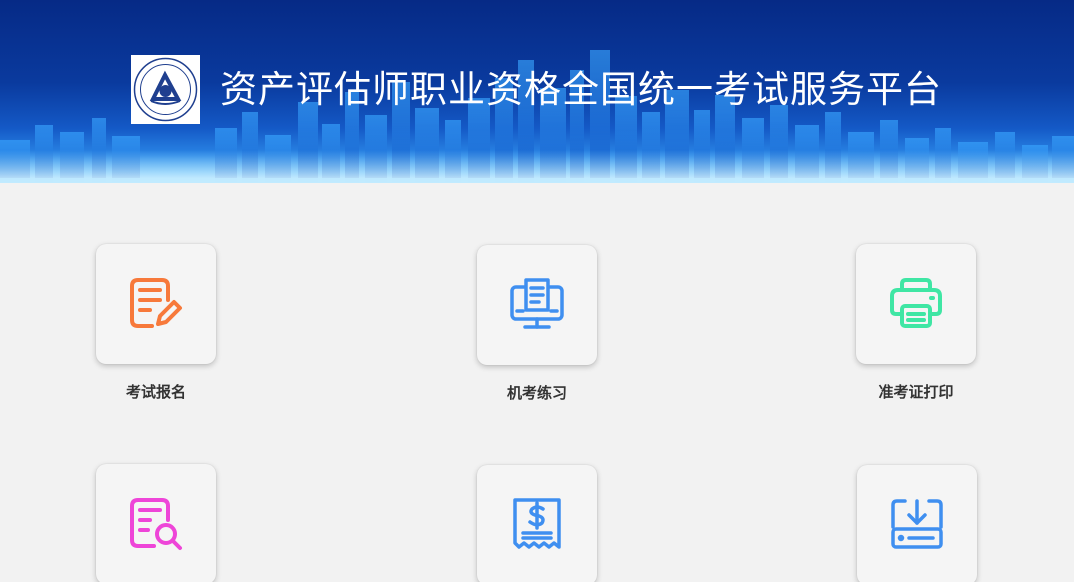  I want to click on download-box-icon, so click(917, 524).